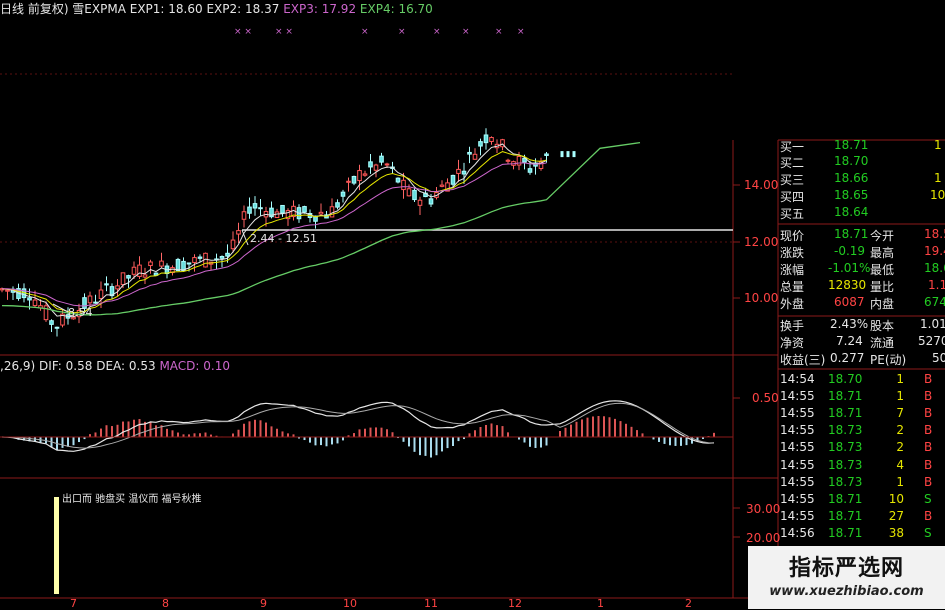  I want to click on line-type-label: 日线 前复权) 雪EXPMA, so click(63, 9).